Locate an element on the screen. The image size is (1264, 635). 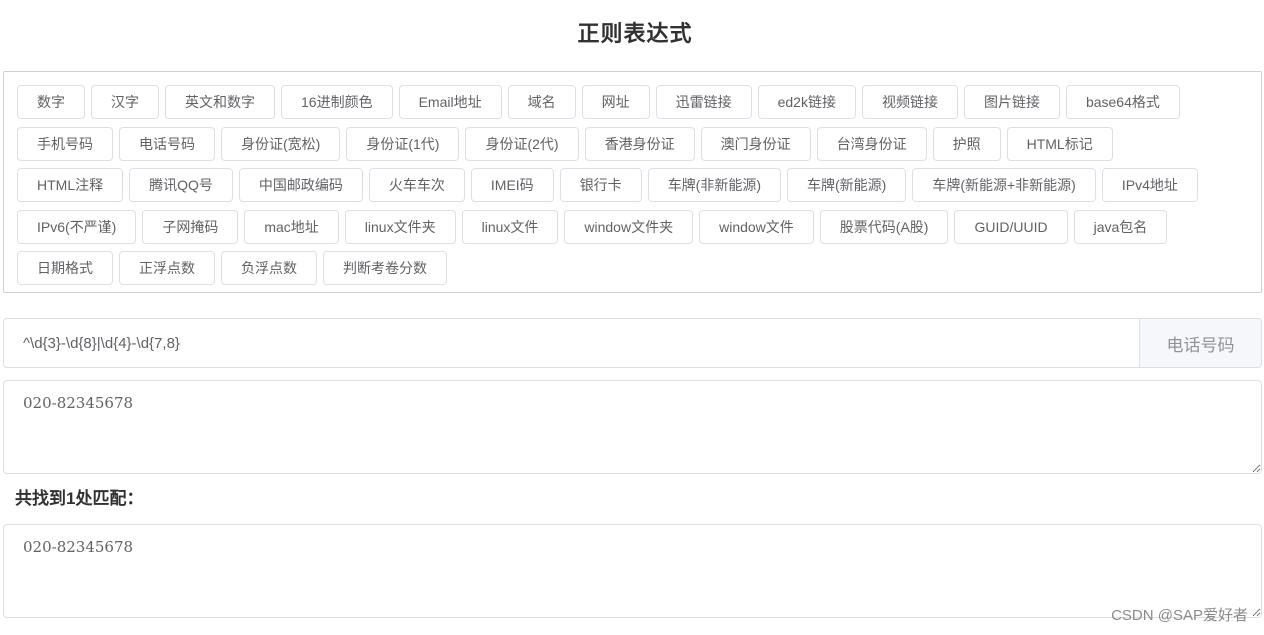
preset-button: 身份证(宽松) is located at coordinates (281, 143).